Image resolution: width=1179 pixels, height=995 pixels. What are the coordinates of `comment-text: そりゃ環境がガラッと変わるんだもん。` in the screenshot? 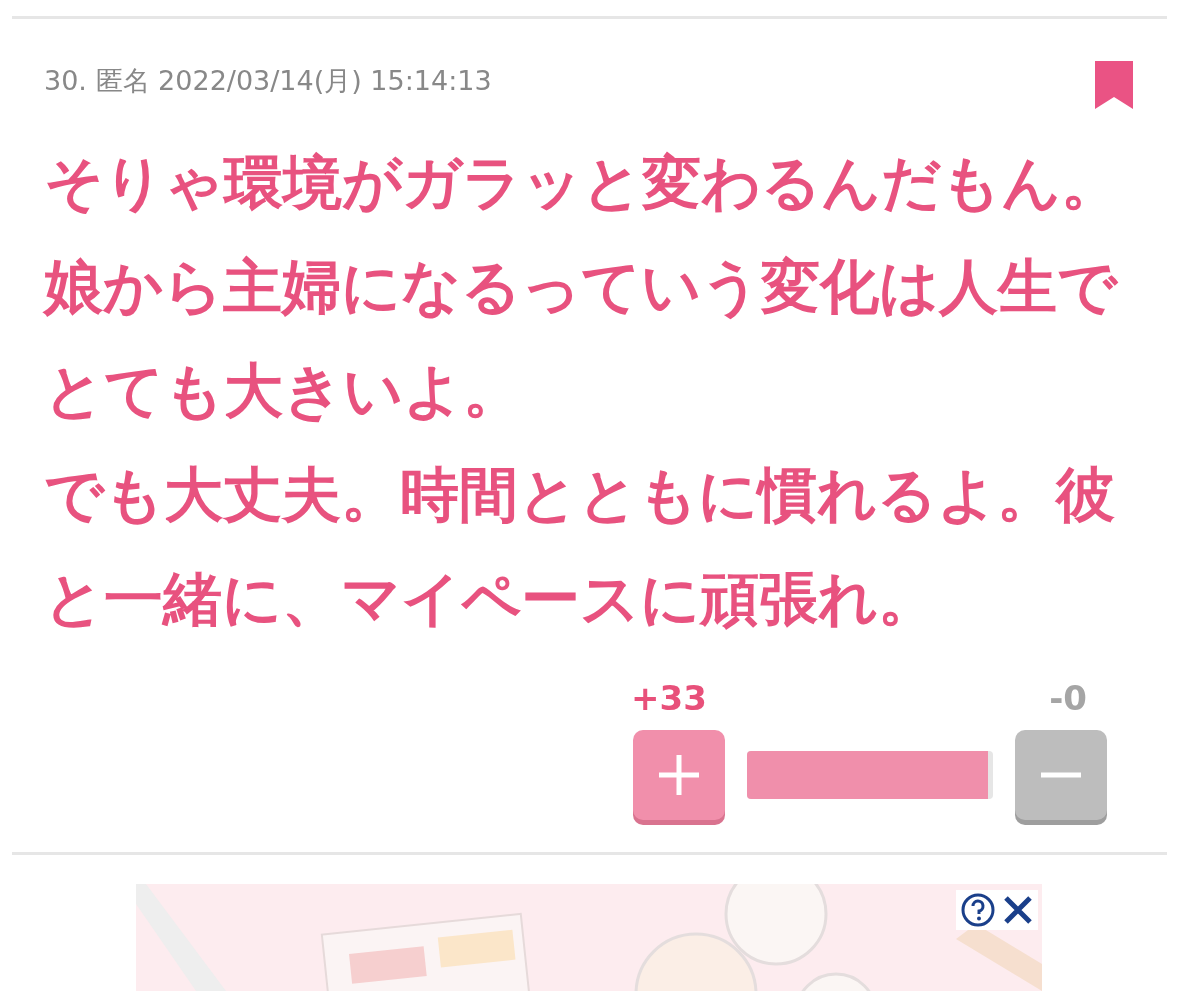 It's located at (582, 183).